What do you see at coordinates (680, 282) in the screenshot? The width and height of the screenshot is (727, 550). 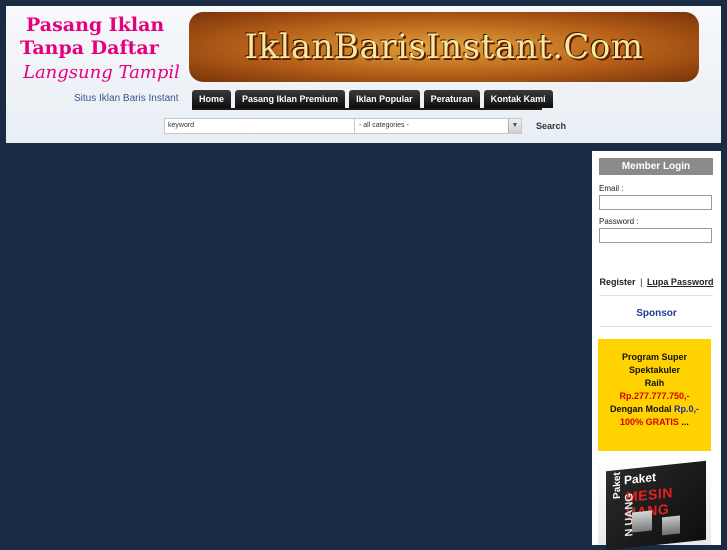 I see `forgot-password-link: Lupa Password` at bounding box center [680, 282].